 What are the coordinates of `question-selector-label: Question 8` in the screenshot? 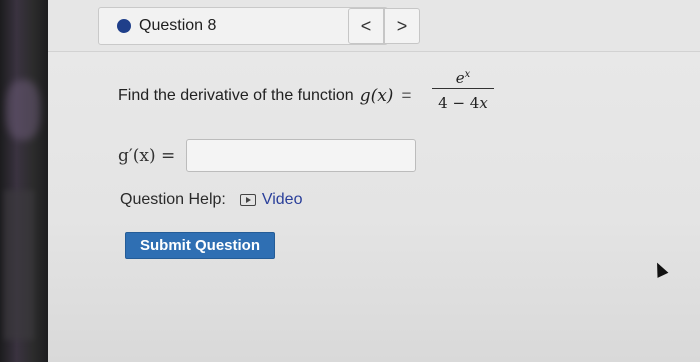 It's located at (178, 25).